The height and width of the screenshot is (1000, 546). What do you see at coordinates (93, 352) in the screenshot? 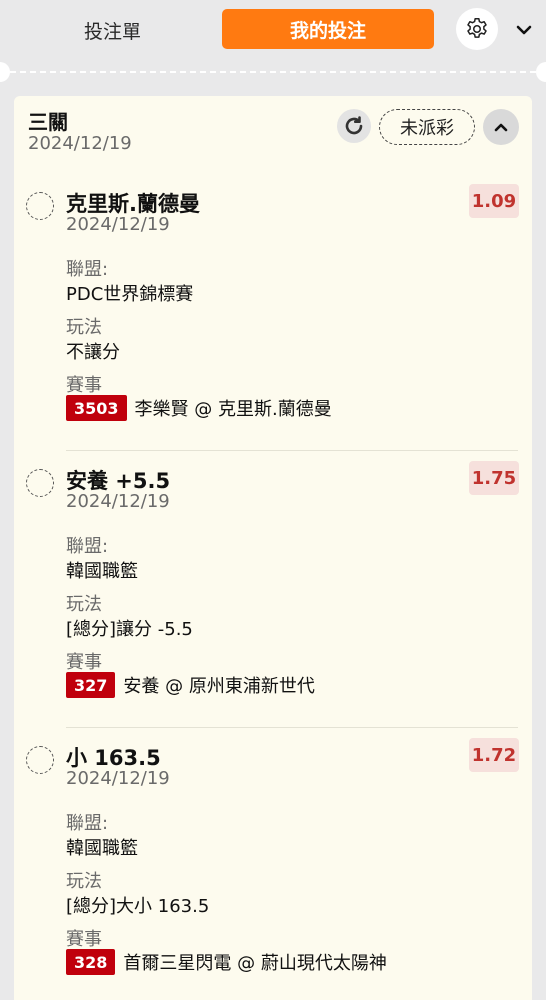
I see `market-value: 不讓分` at bounding box center [93, 352].